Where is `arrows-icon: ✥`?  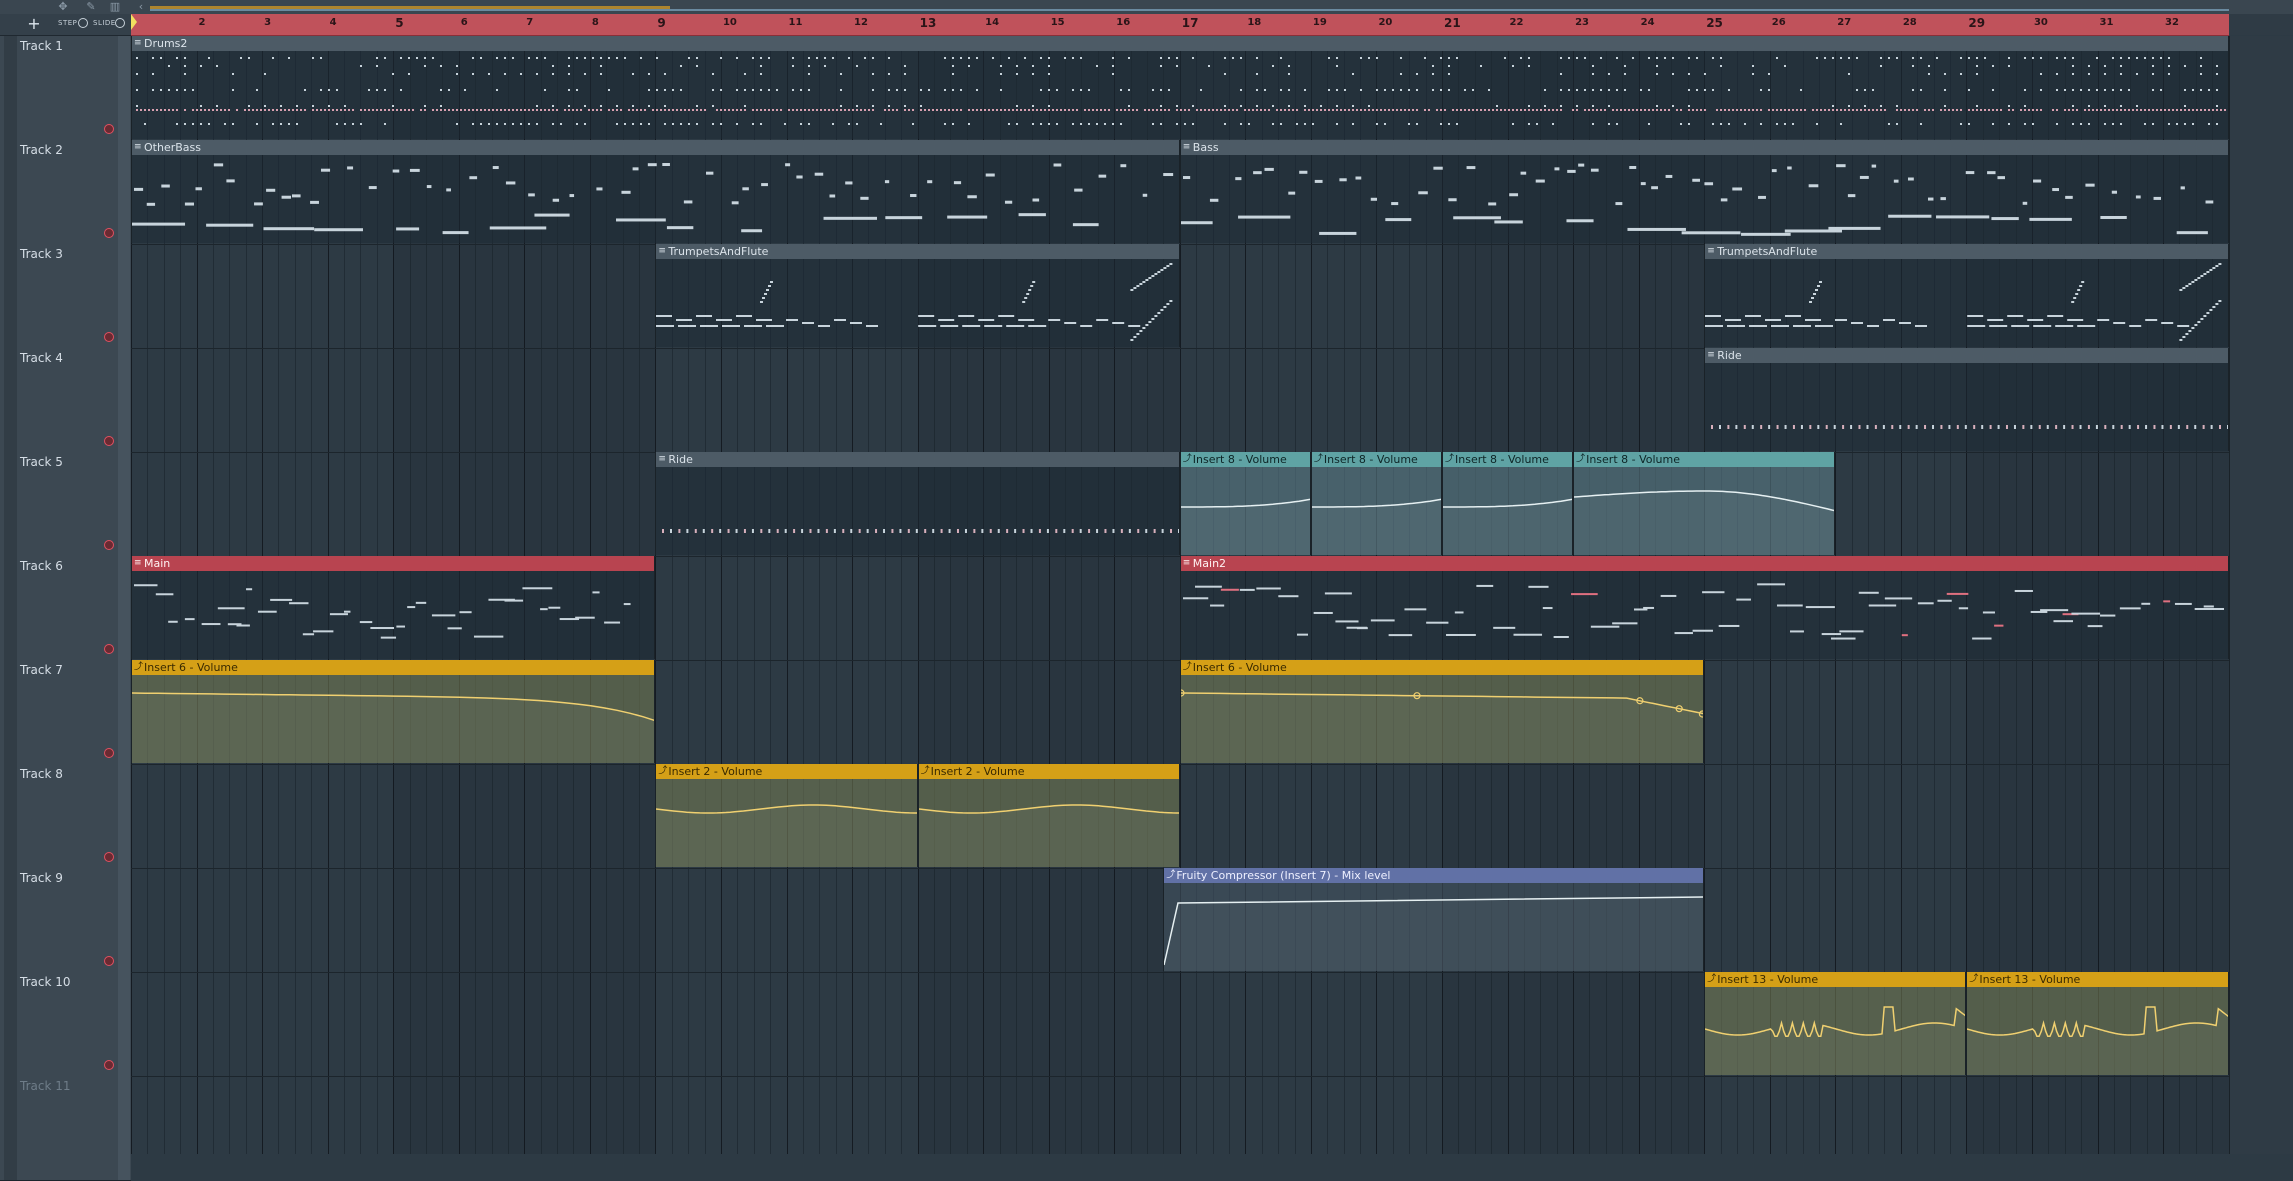
arrows-icon: ✥ is located at coordinates (63, 6).